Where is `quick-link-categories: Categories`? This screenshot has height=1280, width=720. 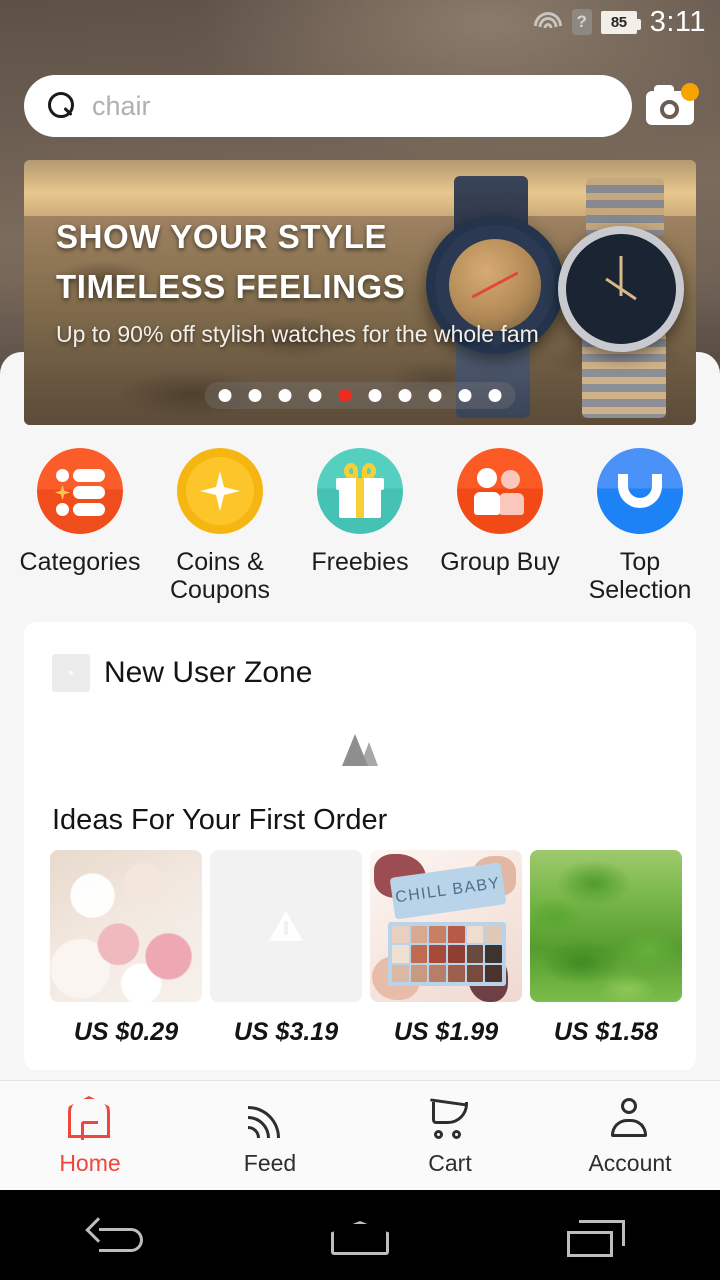
quick-link-categories: Categories is located at coordinates (80, 526).